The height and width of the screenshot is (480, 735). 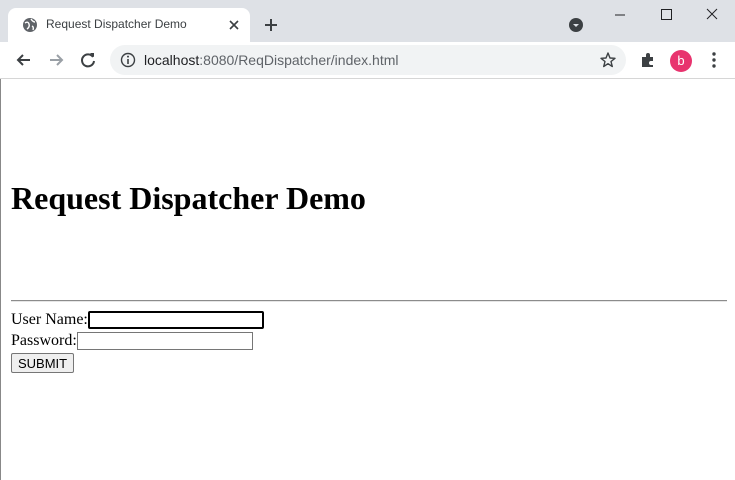 What do you see at coordinates (43, 363) in the screenshot?
I see `submit-button: SUBMIT` at bounding box center [43, 363].